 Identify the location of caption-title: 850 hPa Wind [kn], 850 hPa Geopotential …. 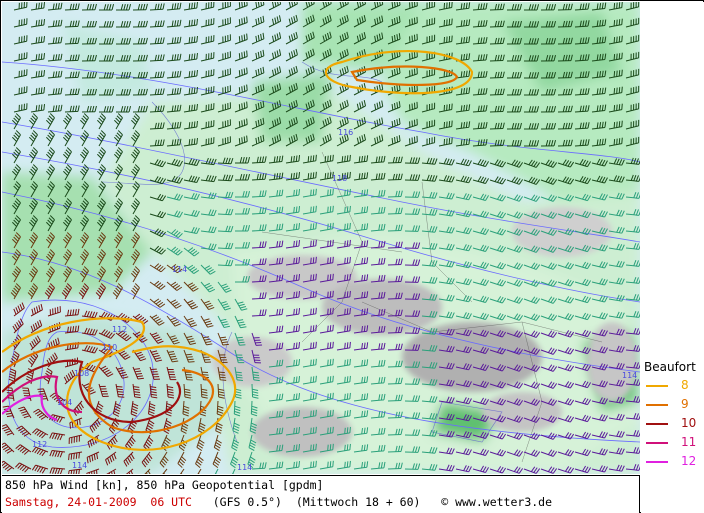
(164, 485).